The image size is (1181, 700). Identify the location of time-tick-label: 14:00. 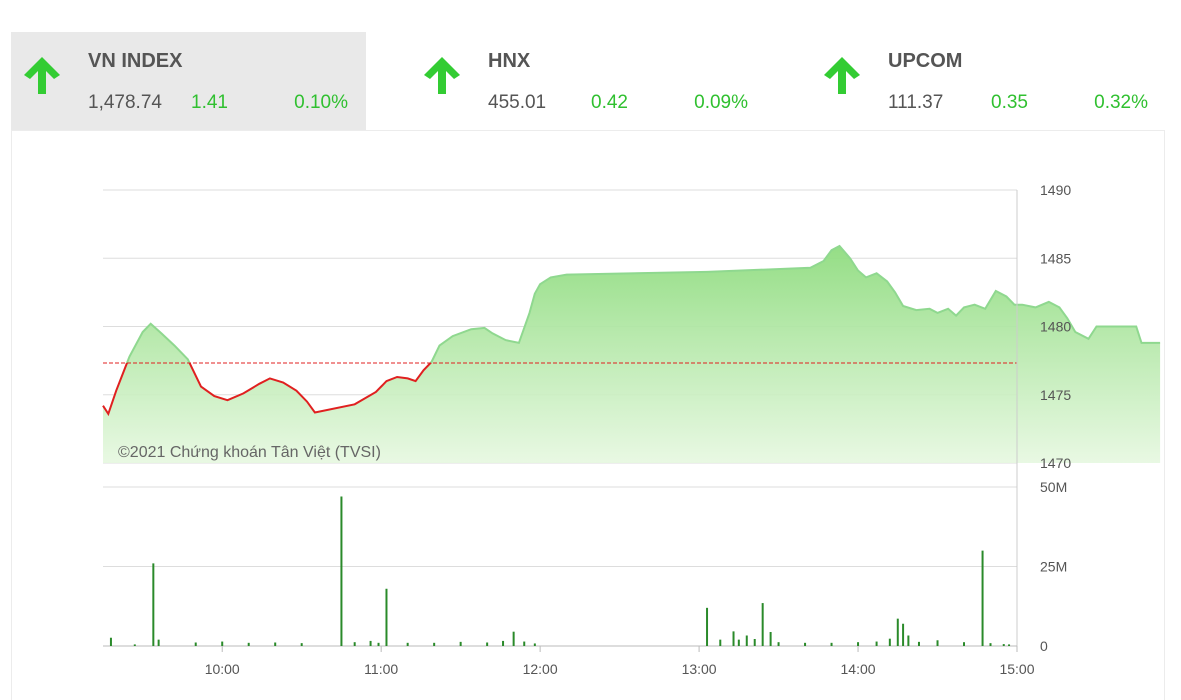
(858, 669).